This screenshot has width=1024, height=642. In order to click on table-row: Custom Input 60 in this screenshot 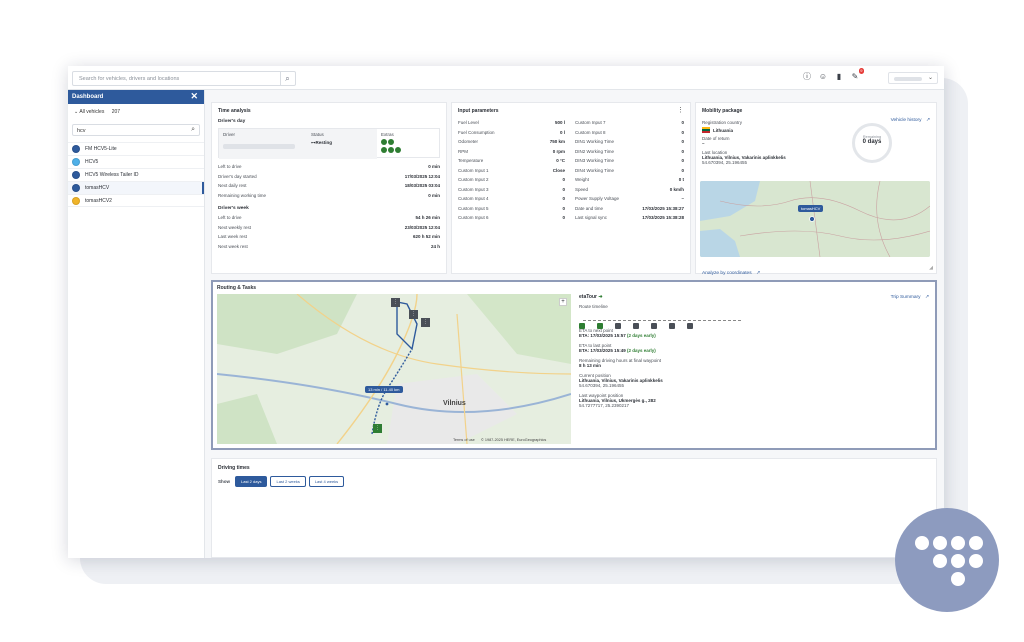, I will do `click(512, 218)`.